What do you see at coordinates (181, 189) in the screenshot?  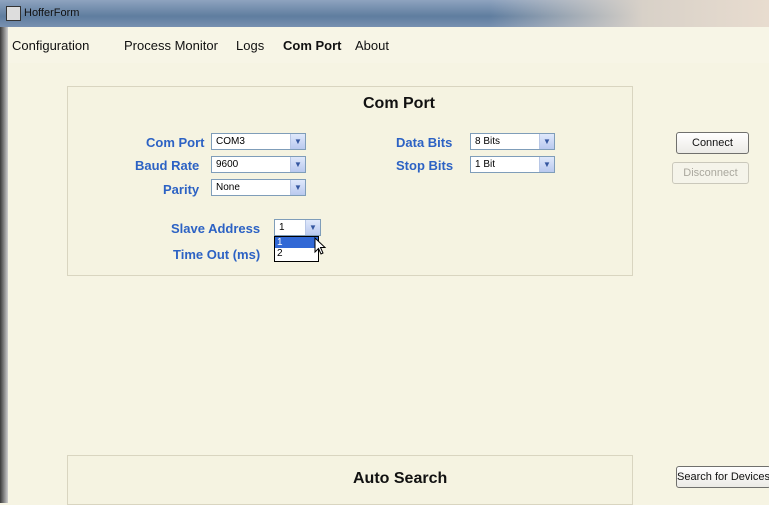 I see `parity-label: Parity` at bounding box center [181, 189].